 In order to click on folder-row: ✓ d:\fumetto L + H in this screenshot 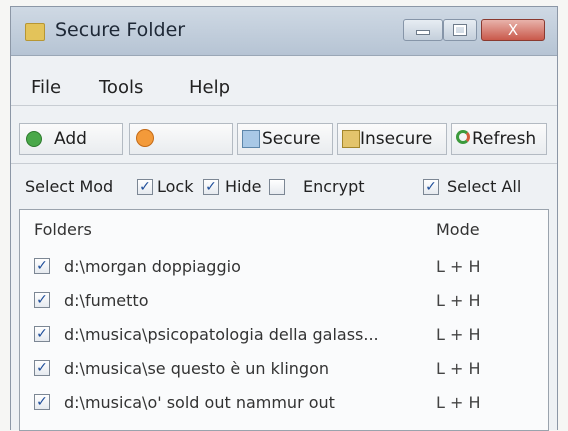, I will do `click(284, 301)`.